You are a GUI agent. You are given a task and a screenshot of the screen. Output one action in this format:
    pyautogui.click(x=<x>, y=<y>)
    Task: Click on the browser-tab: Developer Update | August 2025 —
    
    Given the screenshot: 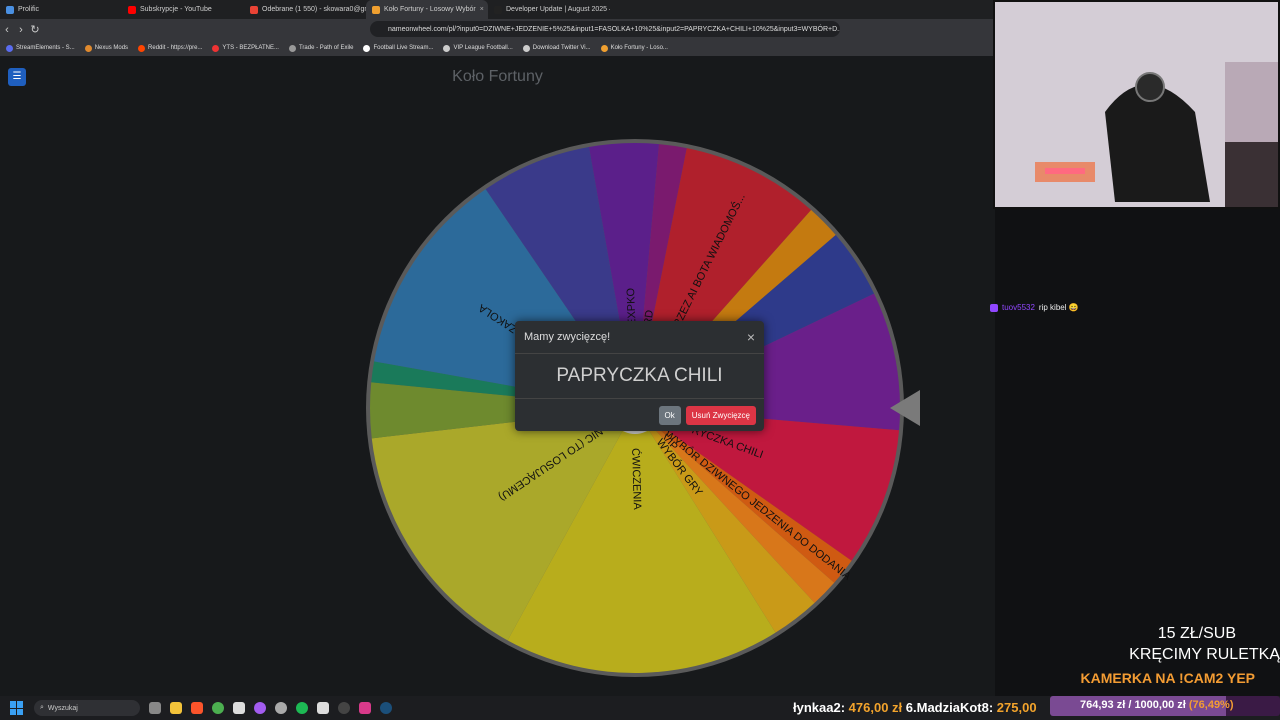 What is the action you would take?
    pyautogui.click(x=549, y=9)
    